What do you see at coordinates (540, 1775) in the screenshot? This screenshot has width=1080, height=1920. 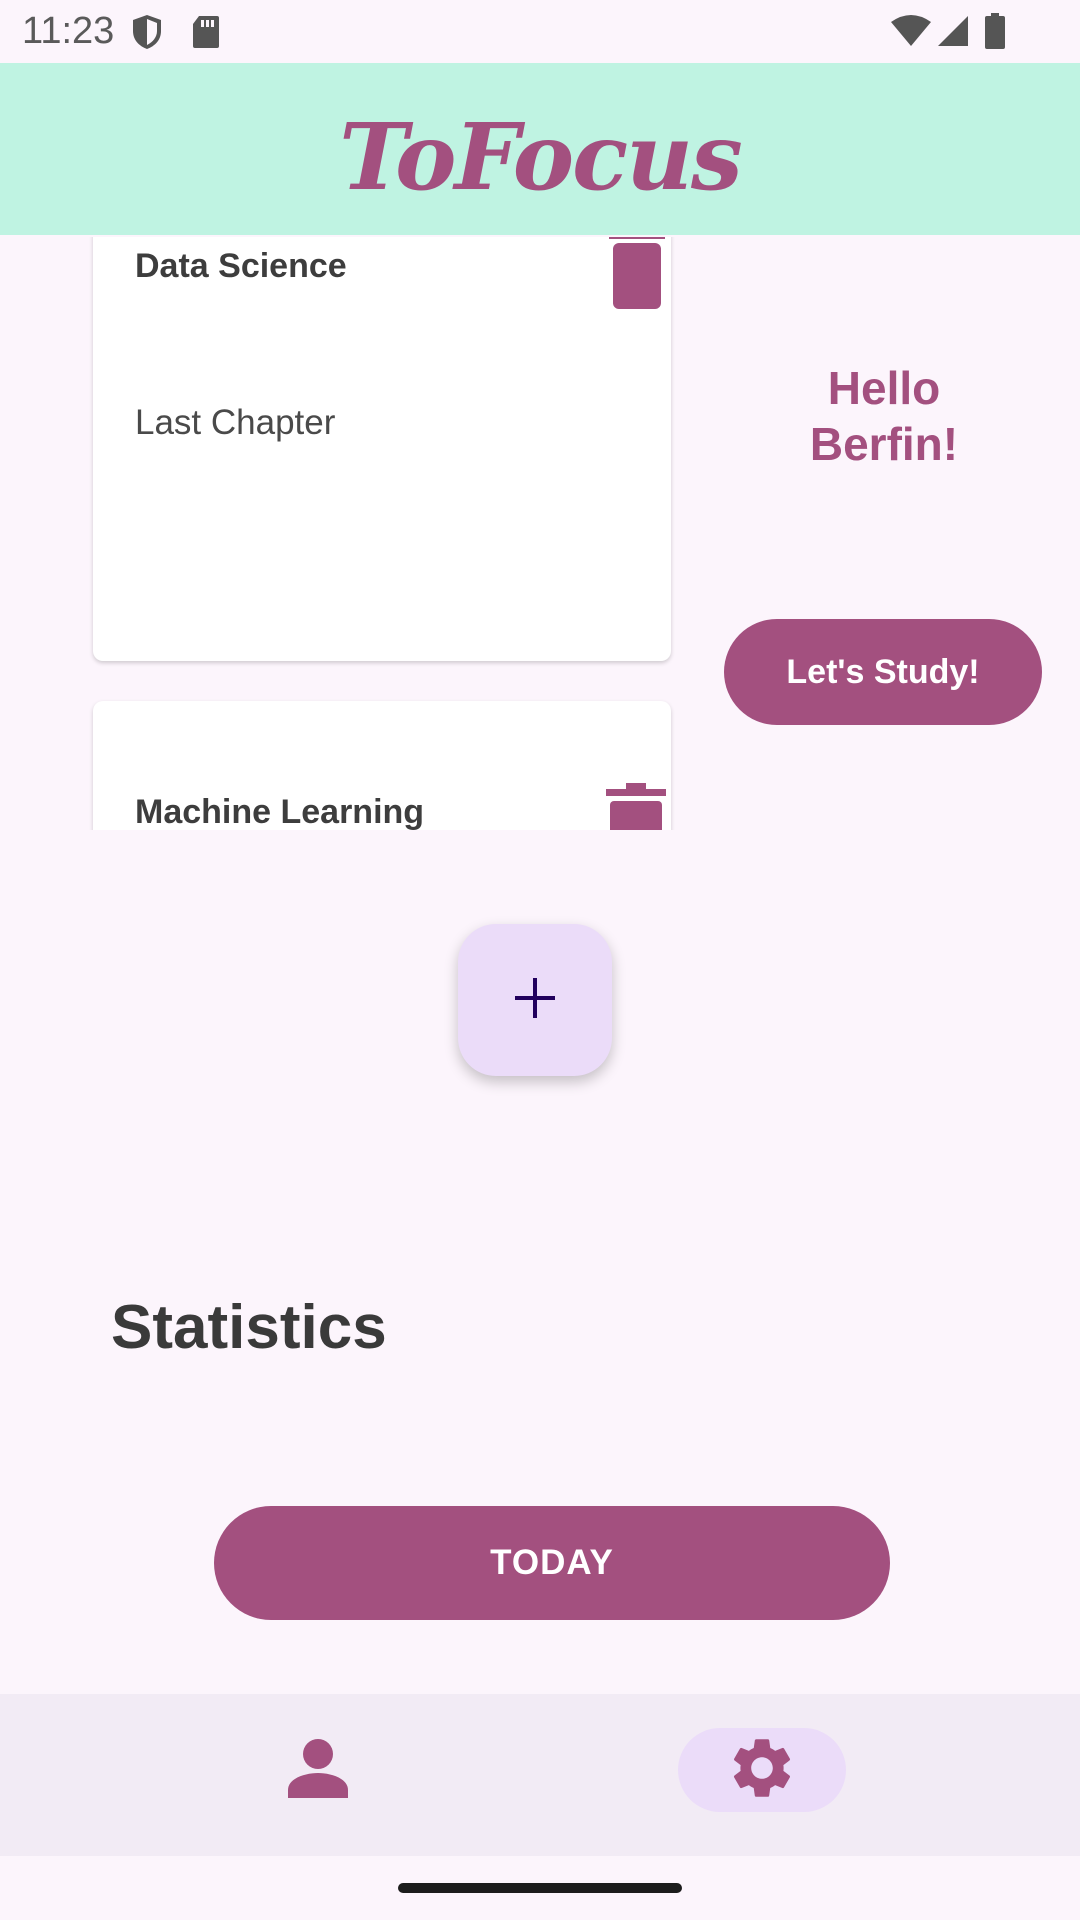 I see `bottom-nav` at bounding box center [540, 1775].